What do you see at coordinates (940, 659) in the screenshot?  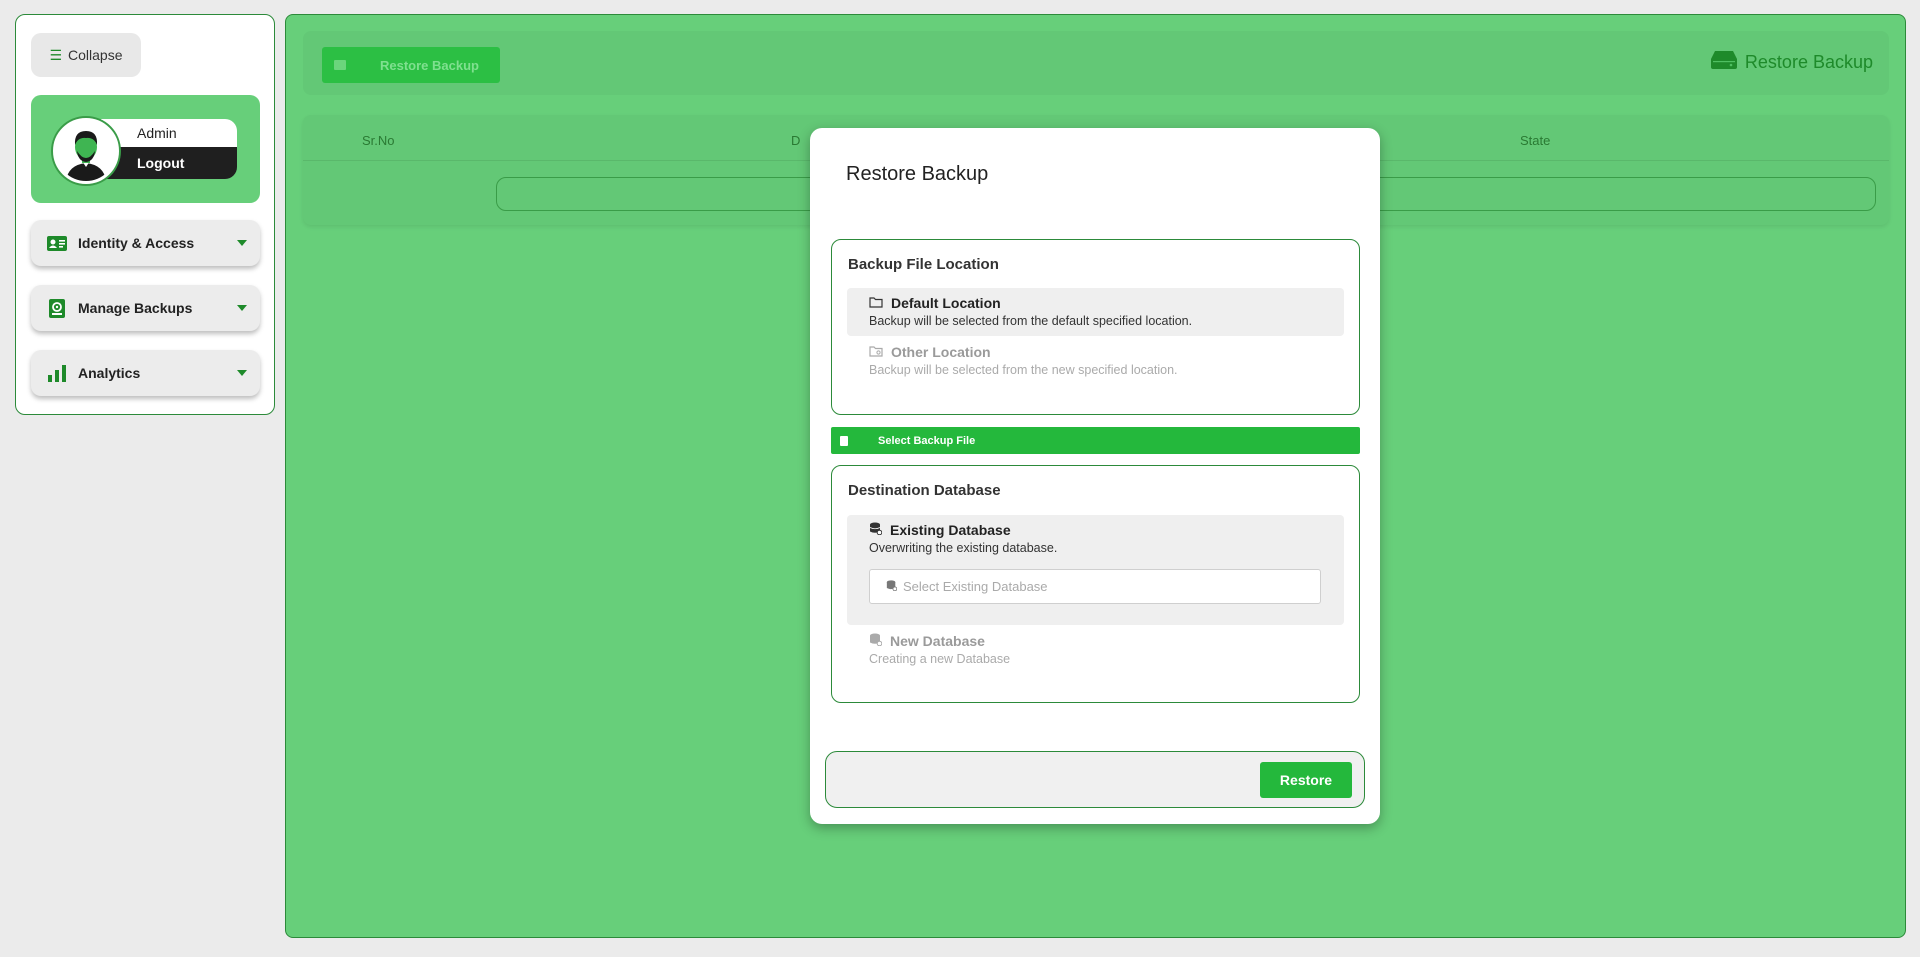 I see `option-description: Creating a new Database` at bounding box center [940, 659].